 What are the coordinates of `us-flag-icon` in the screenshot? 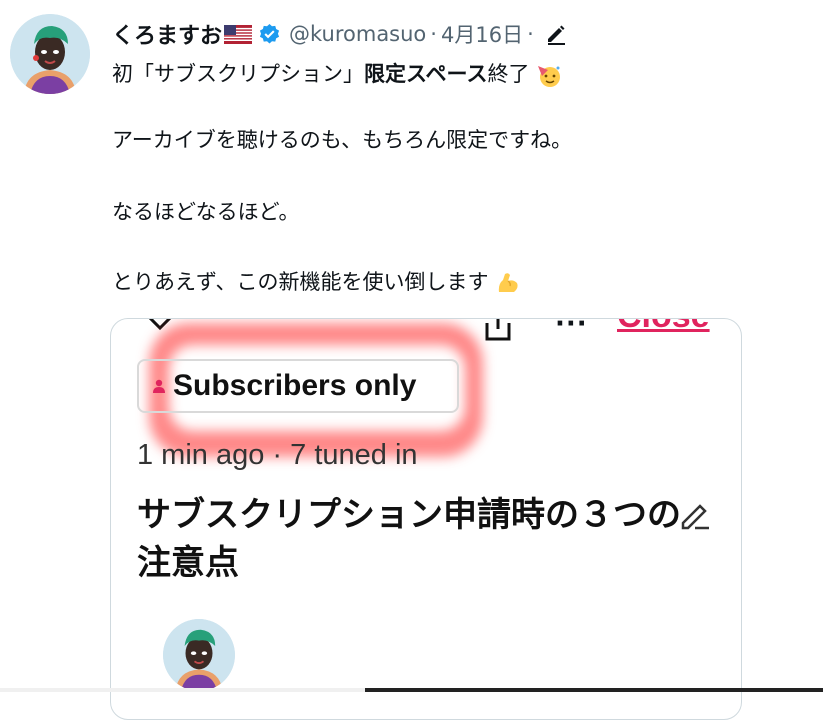 It's located at (238, 34).